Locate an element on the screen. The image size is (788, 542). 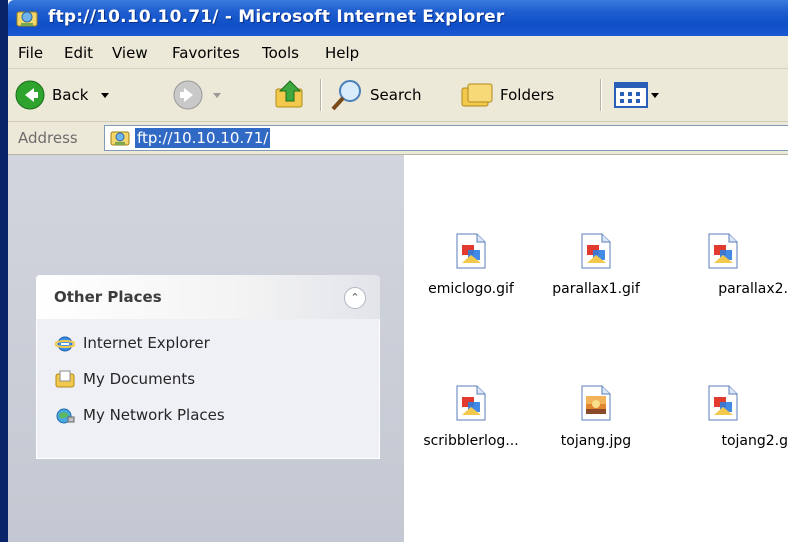
other-places-title: Other Places is located at coordinates (108, 297).